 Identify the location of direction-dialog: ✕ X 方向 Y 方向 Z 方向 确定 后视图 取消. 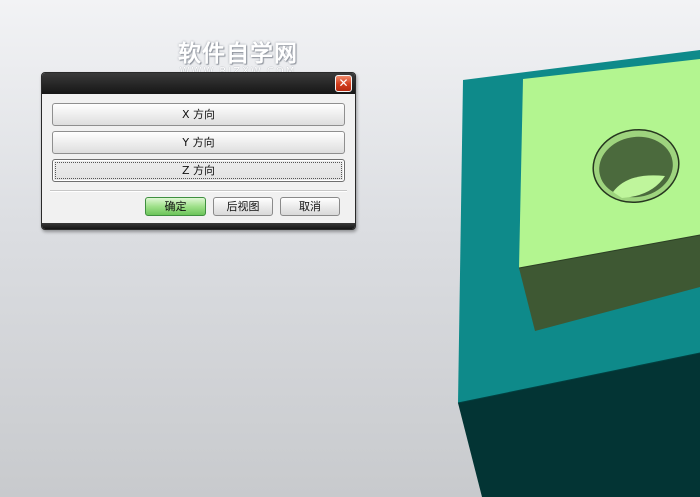
(198, 151).